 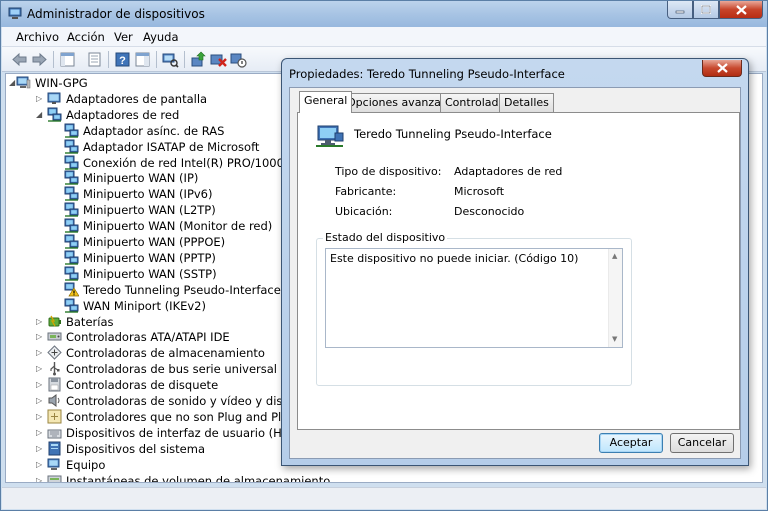 I want to click on tree-node-label: Equipo, so click(x=86, y=464).